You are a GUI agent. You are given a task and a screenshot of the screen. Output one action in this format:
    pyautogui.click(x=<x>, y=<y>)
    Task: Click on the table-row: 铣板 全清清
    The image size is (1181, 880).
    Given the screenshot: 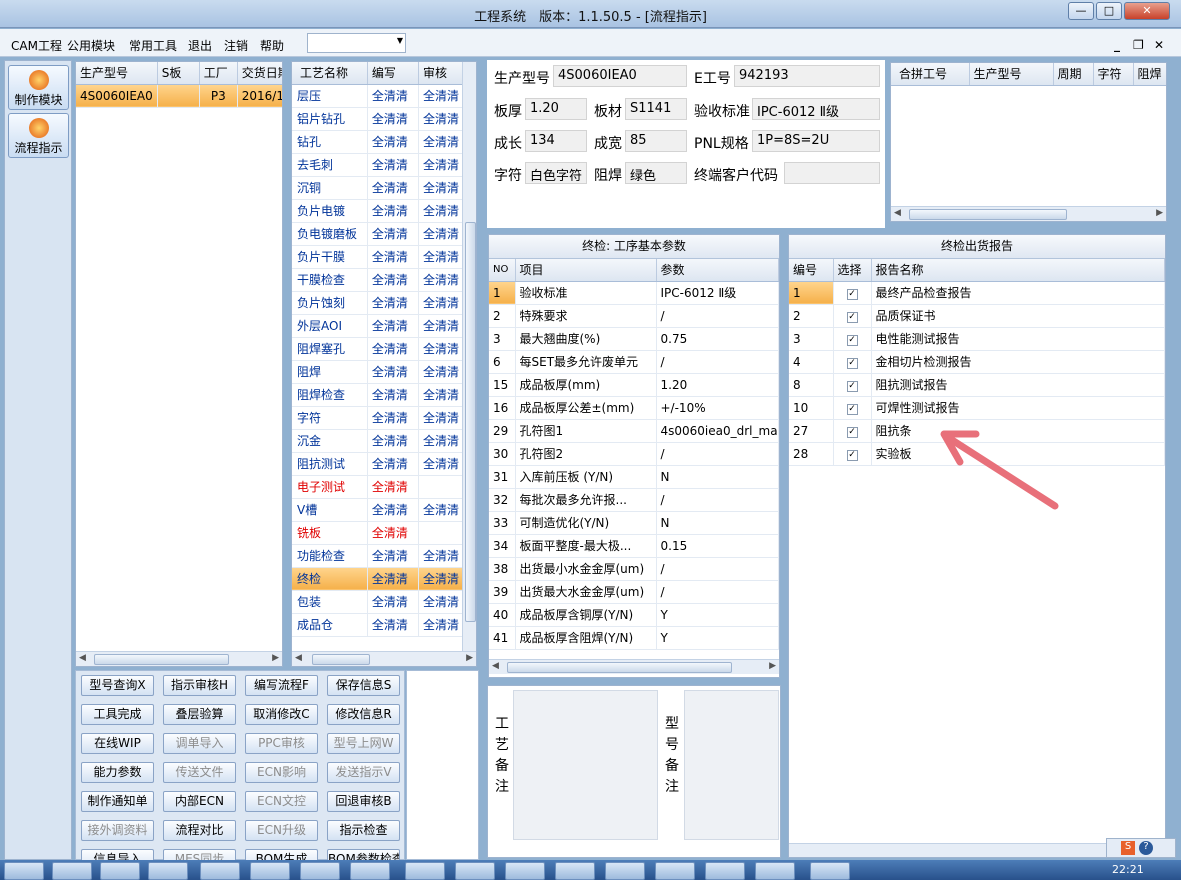 What is the action you would take?
    pyautogui.click(x=378, y=533)
    